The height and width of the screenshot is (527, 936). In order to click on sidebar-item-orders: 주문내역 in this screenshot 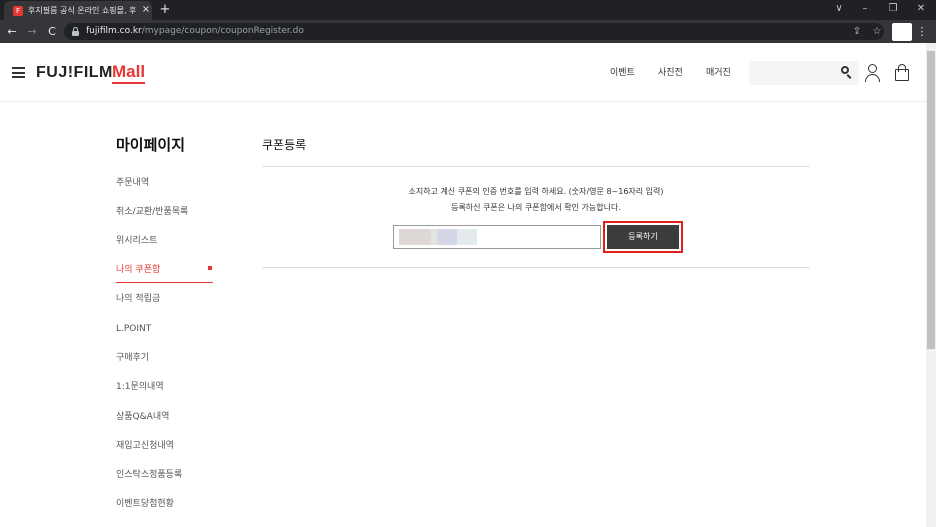, I will do `click(132, 183)`.